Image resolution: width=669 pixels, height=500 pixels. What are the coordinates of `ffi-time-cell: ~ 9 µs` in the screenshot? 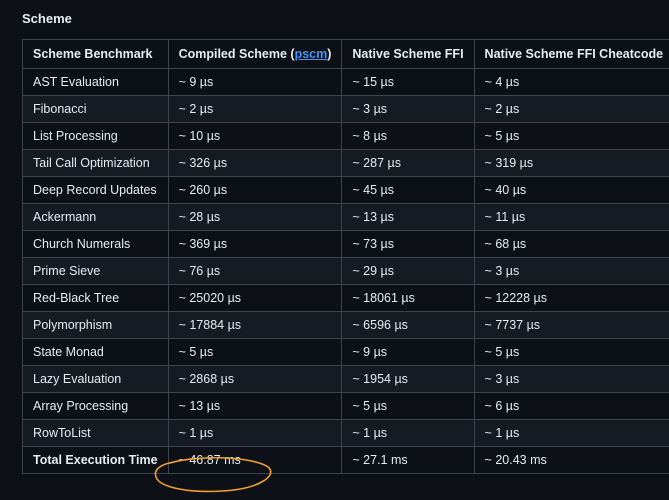 It's located at (408, 352).